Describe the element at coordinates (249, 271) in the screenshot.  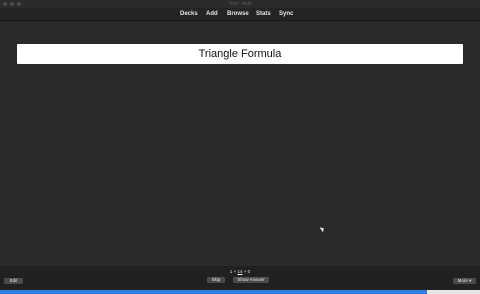
I see `review-count: 0` at that location.